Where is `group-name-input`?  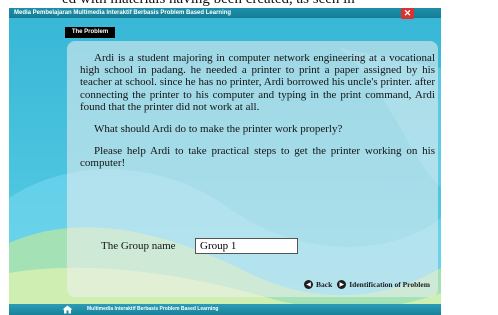 group-name-input is located at coordinates (246, 246).